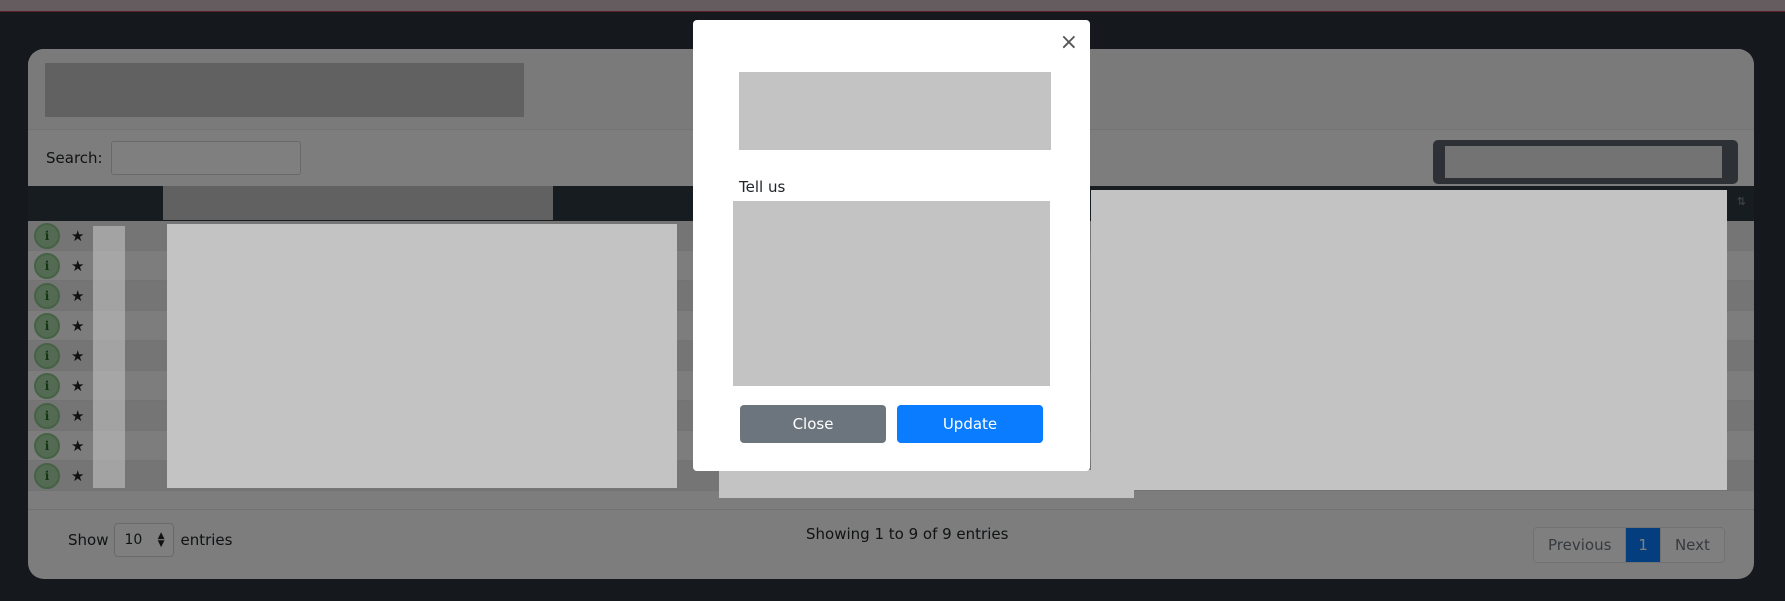  I want to click on tell-us-label: Tell us, so click(762, 187).